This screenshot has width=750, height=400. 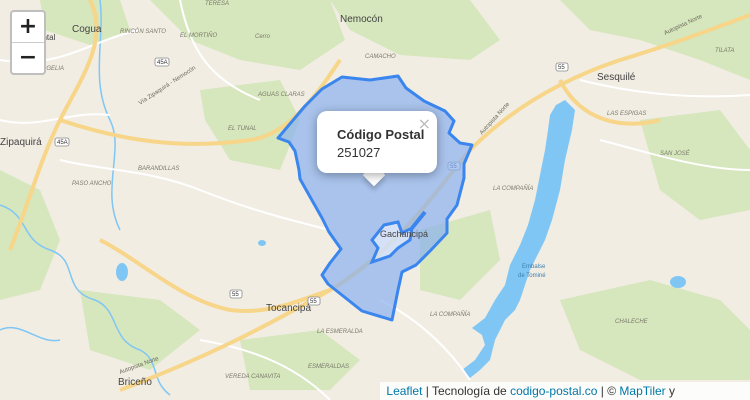 I want to click on place-label: EL TUNAL, so click(x=242, y=129).